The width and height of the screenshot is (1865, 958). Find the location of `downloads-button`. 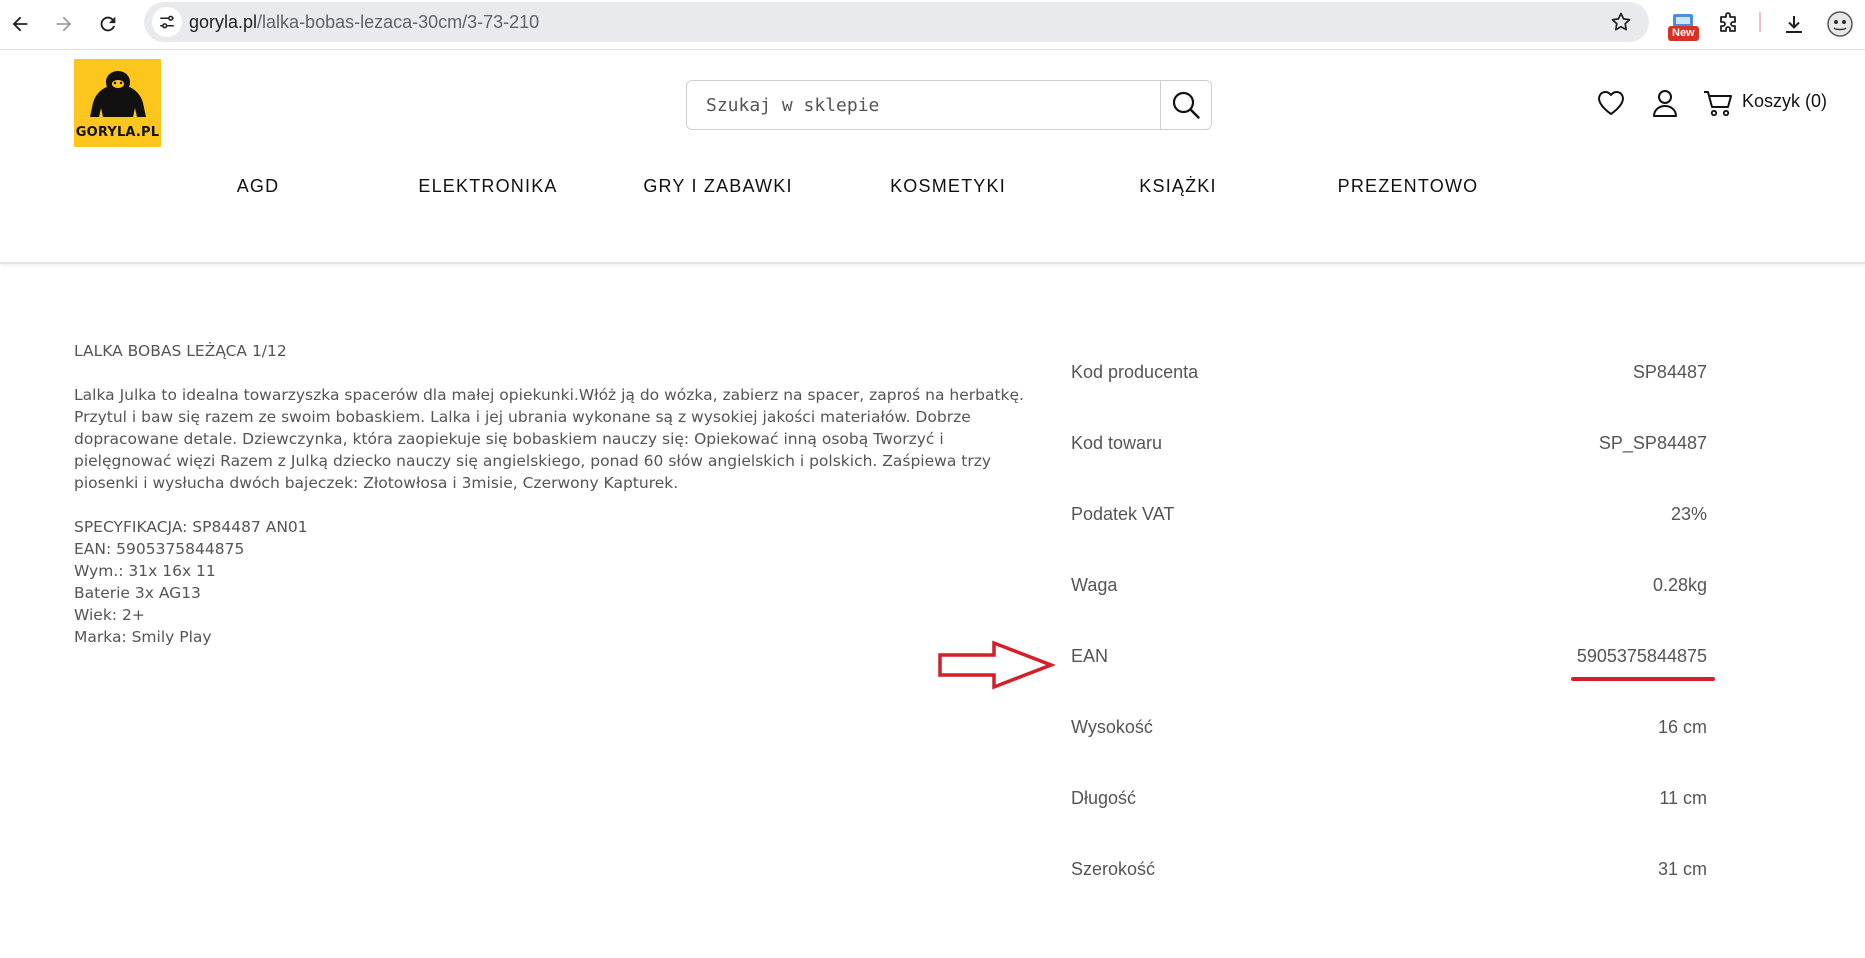

downloads-button is located at coordinates (1794, 24).